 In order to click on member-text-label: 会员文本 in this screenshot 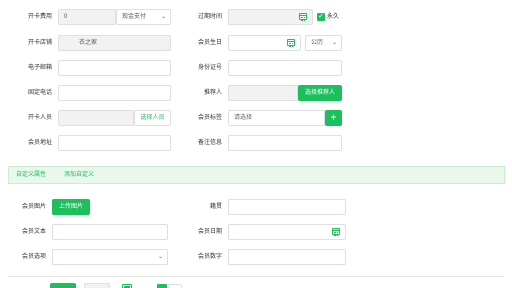, I will do `click(33, 232)`.